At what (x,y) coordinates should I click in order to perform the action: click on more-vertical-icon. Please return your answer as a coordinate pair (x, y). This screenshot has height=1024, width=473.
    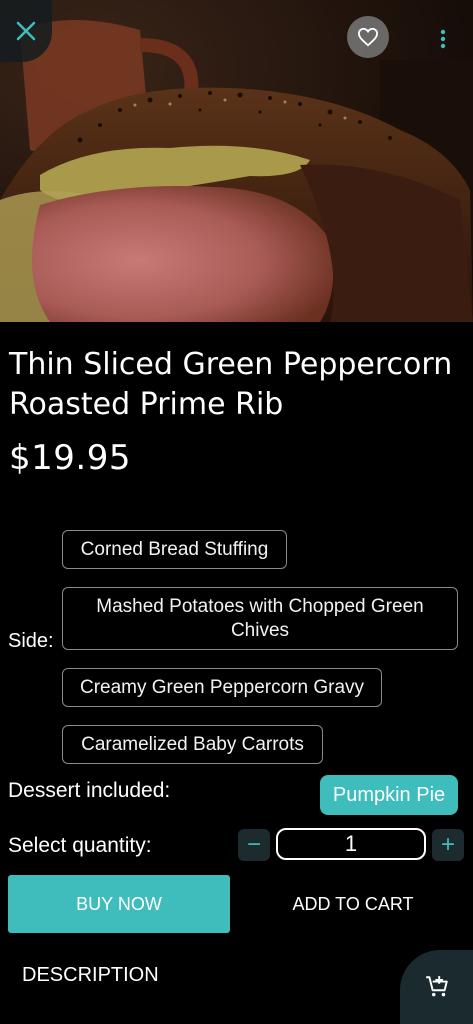
    Looking at the image, I should click on (443, 39).